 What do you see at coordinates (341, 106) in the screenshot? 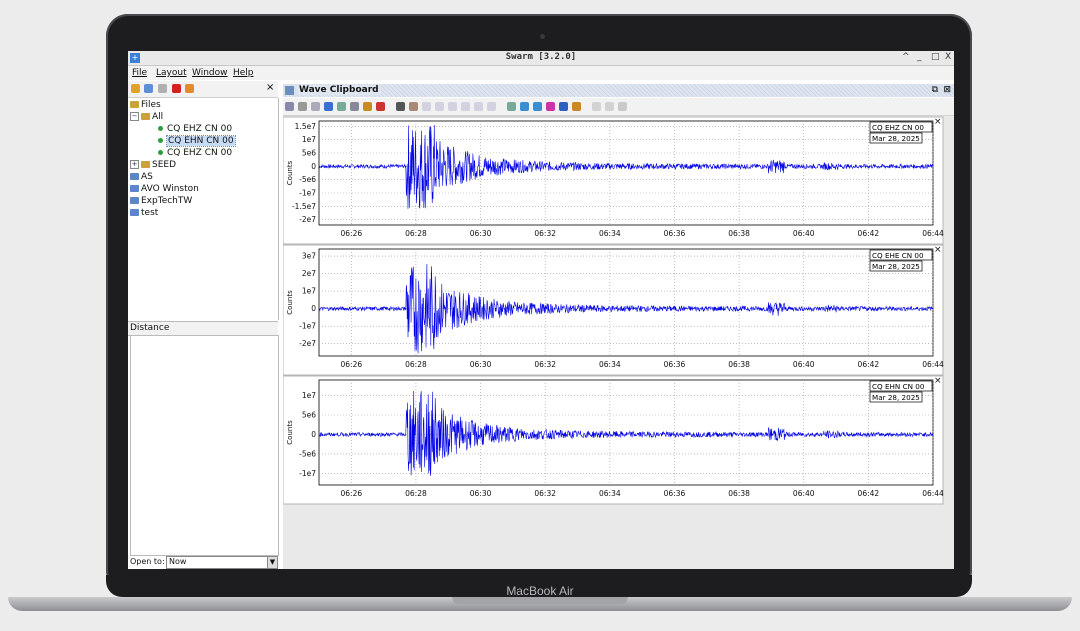
I see `zoom-in-icon` at bounding box center [341, 106].